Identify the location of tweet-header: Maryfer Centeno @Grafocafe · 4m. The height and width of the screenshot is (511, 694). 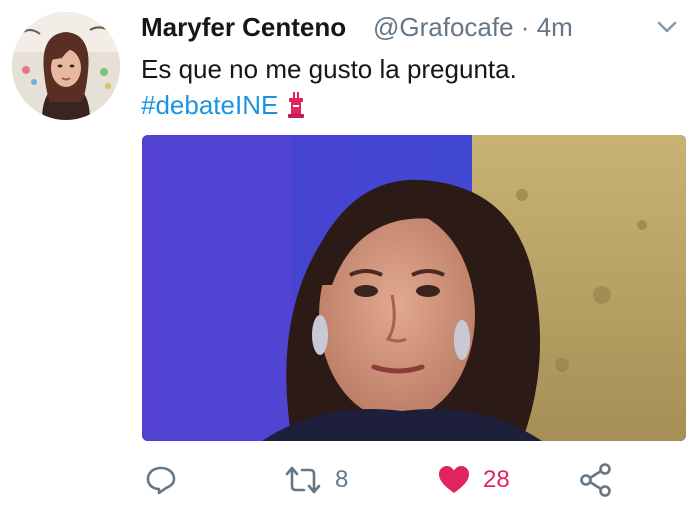
(409, 27).